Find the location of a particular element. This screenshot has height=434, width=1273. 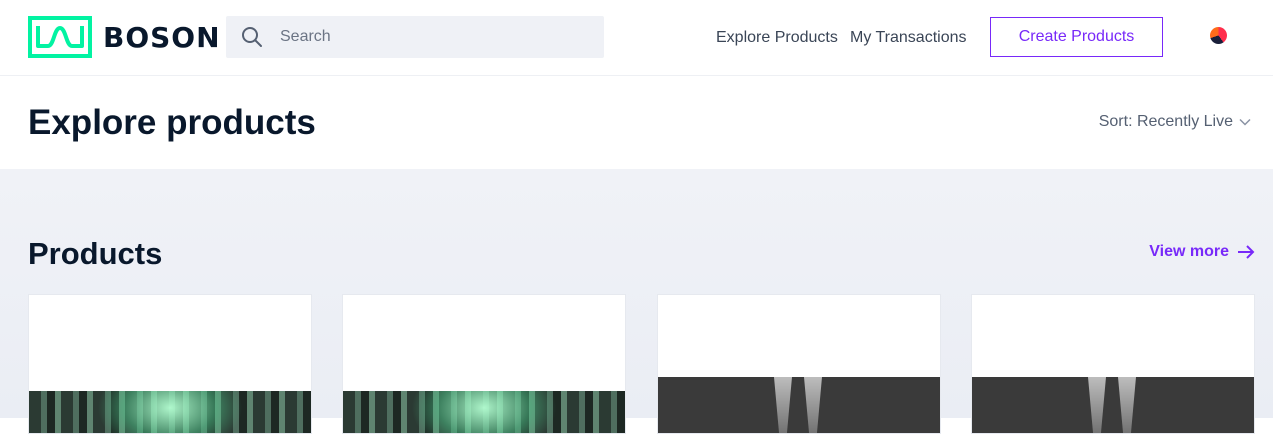

nav-explore-products: Explore Products is located at coordinates (777, 38).